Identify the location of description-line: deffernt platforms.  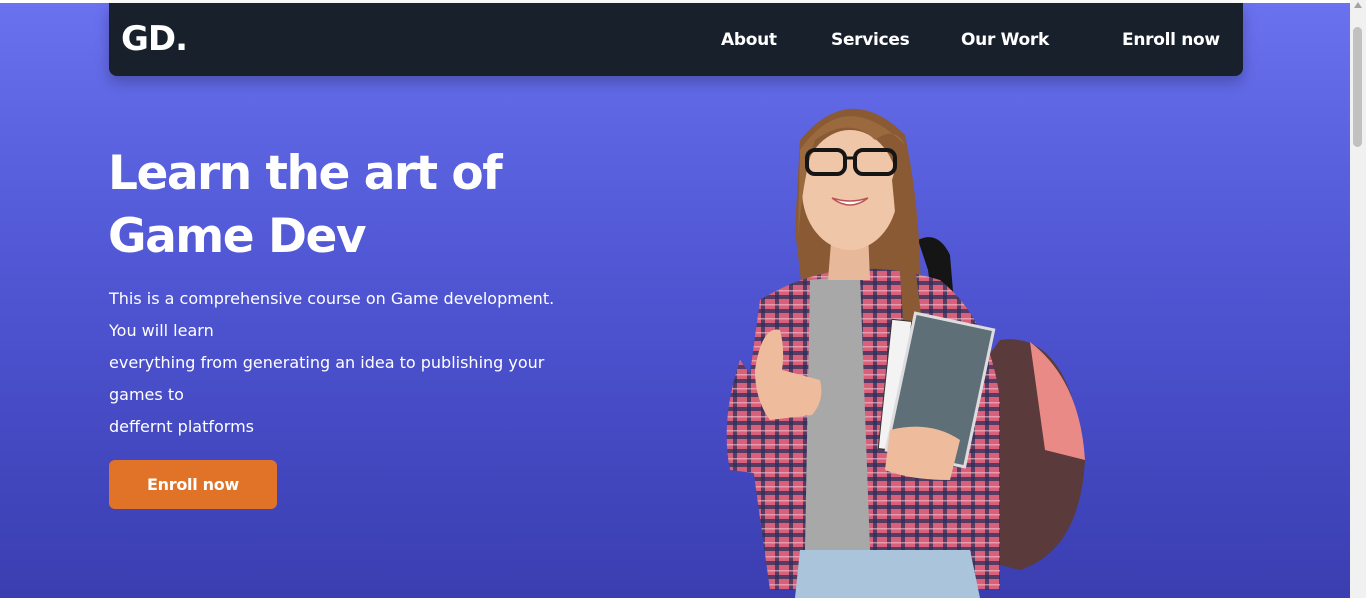
(181, 426).